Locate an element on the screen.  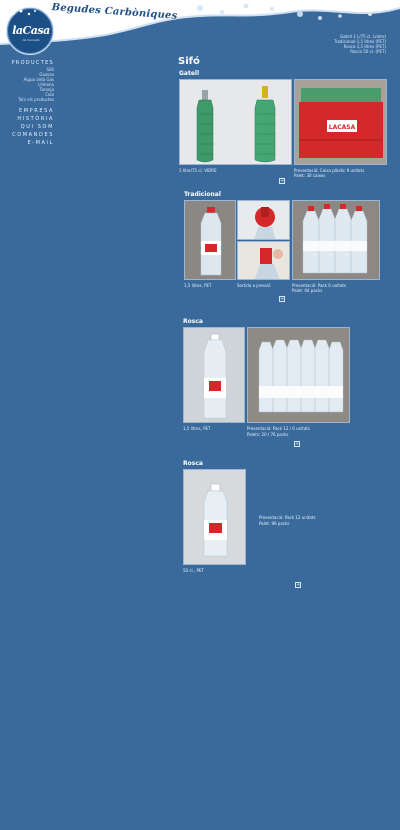
photo-gatell-crate: LACASA is located at coordinates (340, 122).